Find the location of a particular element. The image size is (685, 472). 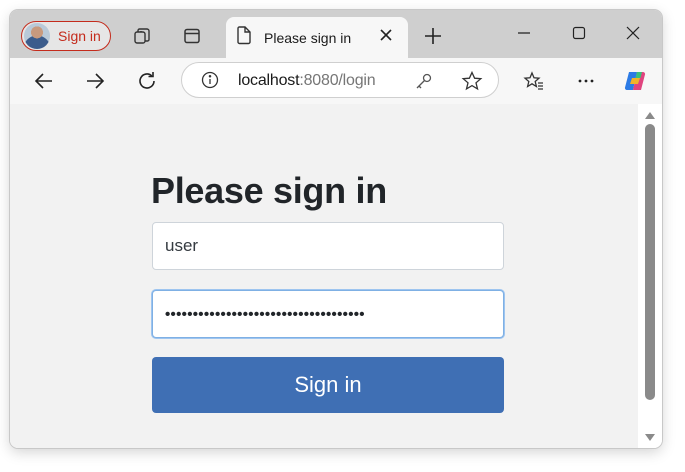

sign-in-button: Sign in is located at coordinates (328, 385).